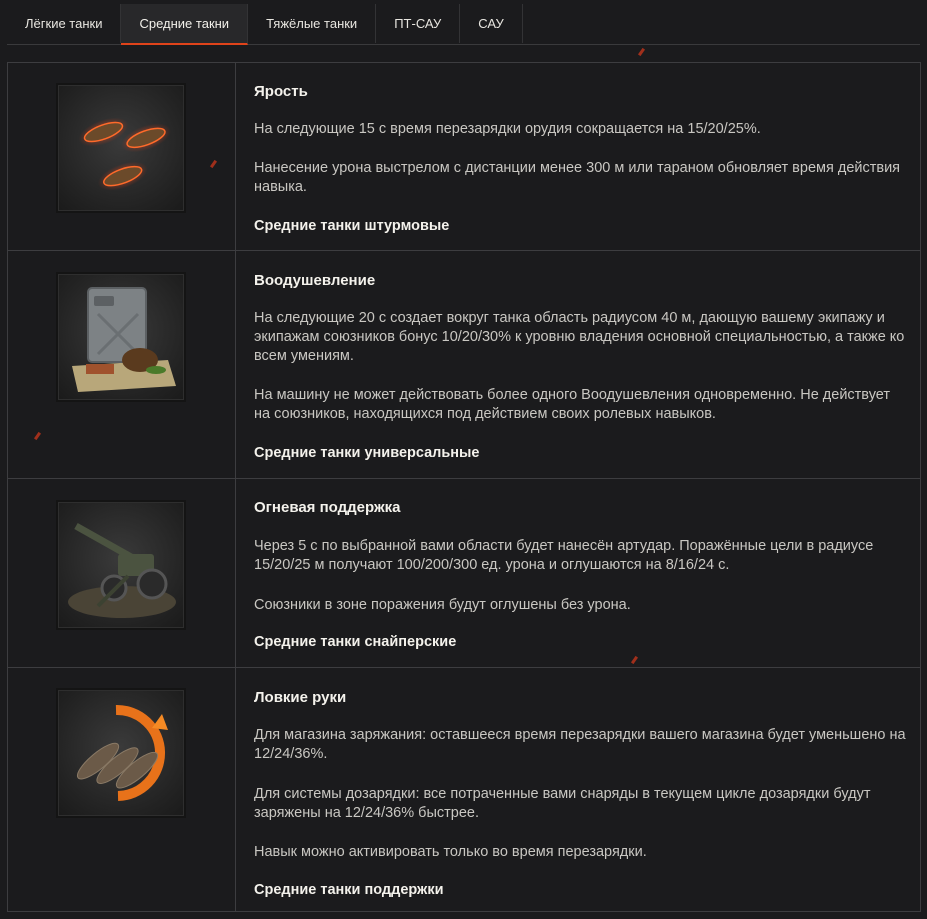 Image resolution: width=927 pixels, height=919 pixels. Describe the element at coordinates (300, 697) in the screenshot. I see `skill-title: Ловкие руки` at that location.